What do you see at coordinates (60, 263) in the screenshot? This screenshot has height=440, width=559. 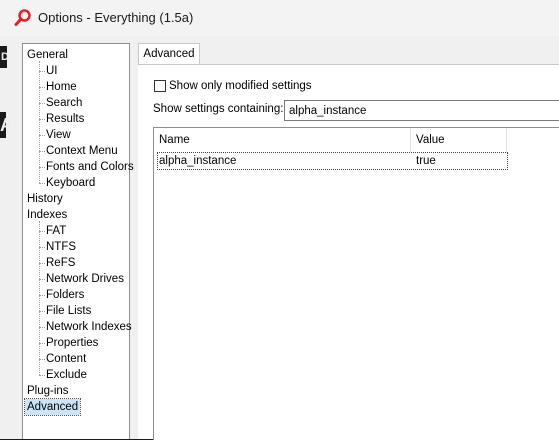 I see `tree-item-refs: ReFS` at bounding box center [60, 263].